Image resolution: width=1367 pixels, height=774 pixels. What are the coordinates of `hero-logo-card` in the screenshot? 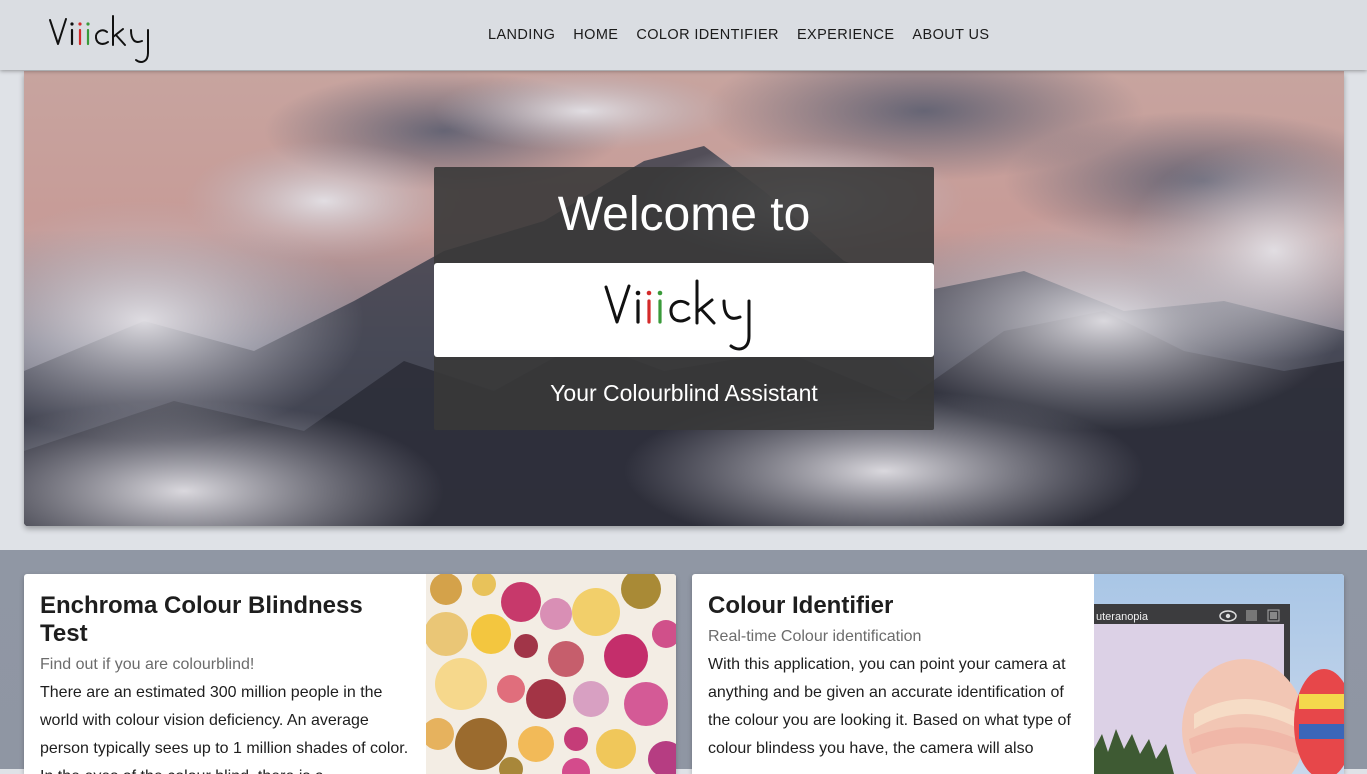 It's located at (684, 310).